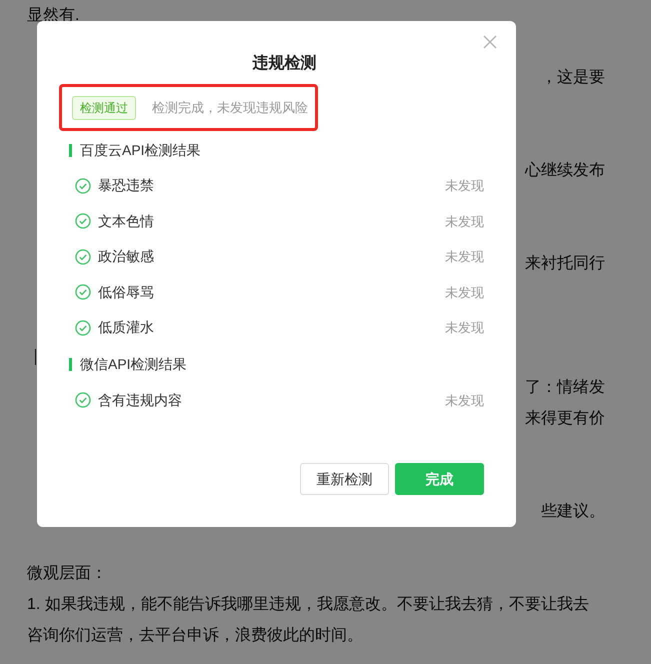  What do you see at coordinates (126, 292) in the screenshot?
I see `check-label: 低俗辱骂` at bounding box center [126, 292].